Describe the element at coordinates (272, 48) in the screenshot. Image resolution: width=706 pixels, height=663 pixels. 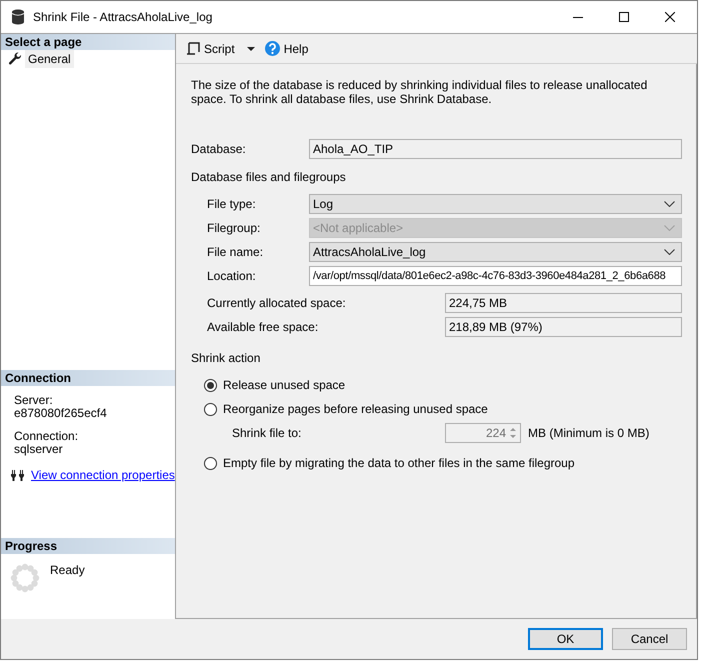
I see `help-icon` at that location.